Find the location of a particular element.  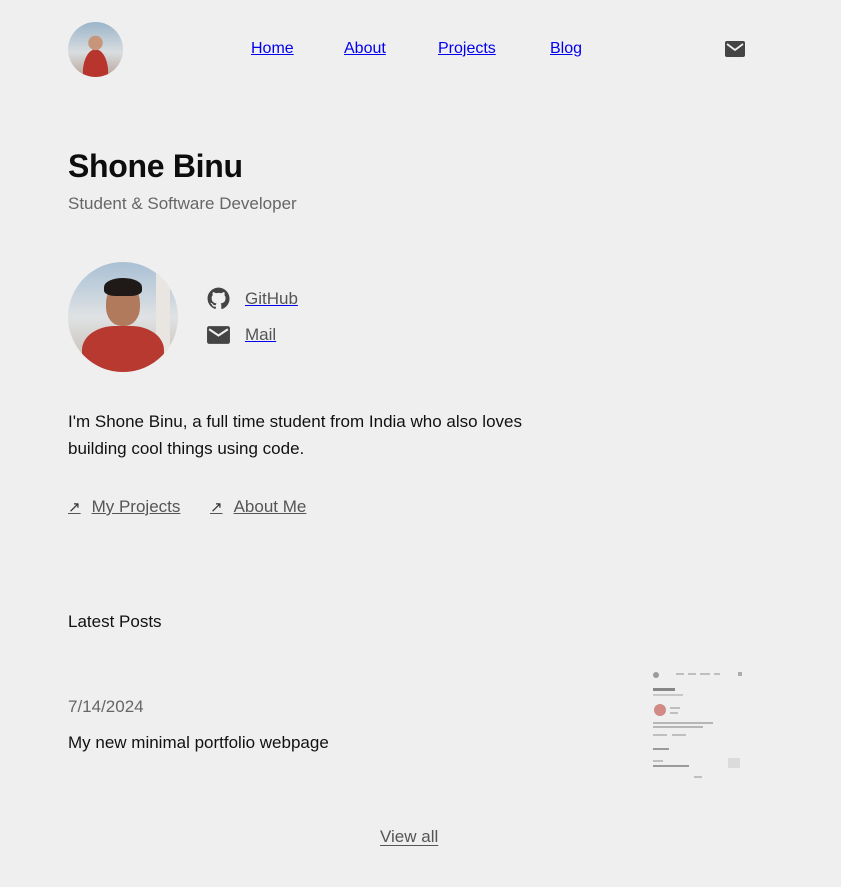

post-date: 7/14/2024 is located at coordinates (106, 706).